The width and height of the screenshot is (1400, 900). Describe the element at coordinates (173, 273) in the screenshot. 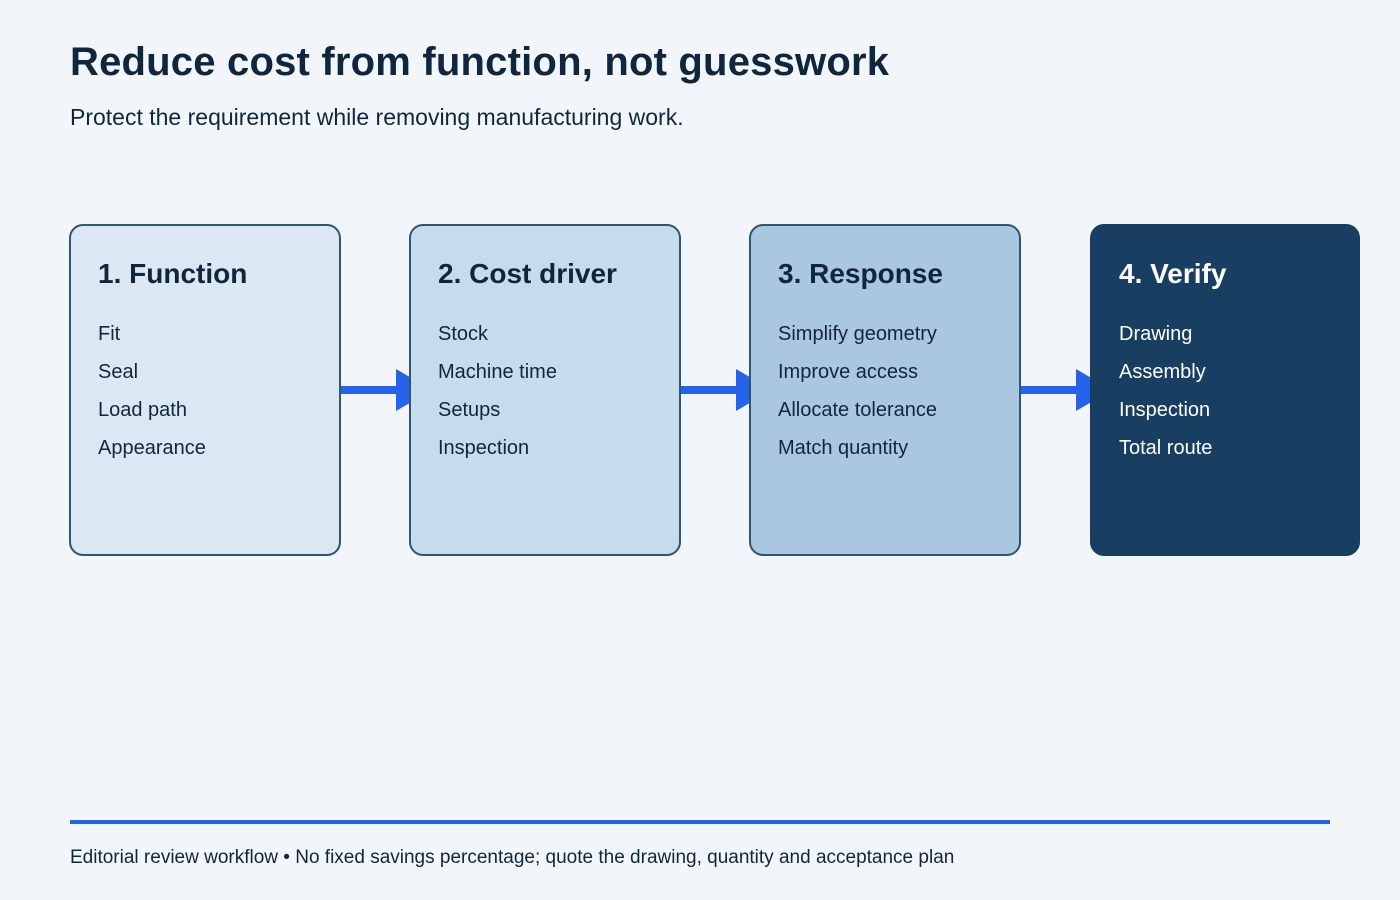

I see `step-title: 1. Function` at that location.